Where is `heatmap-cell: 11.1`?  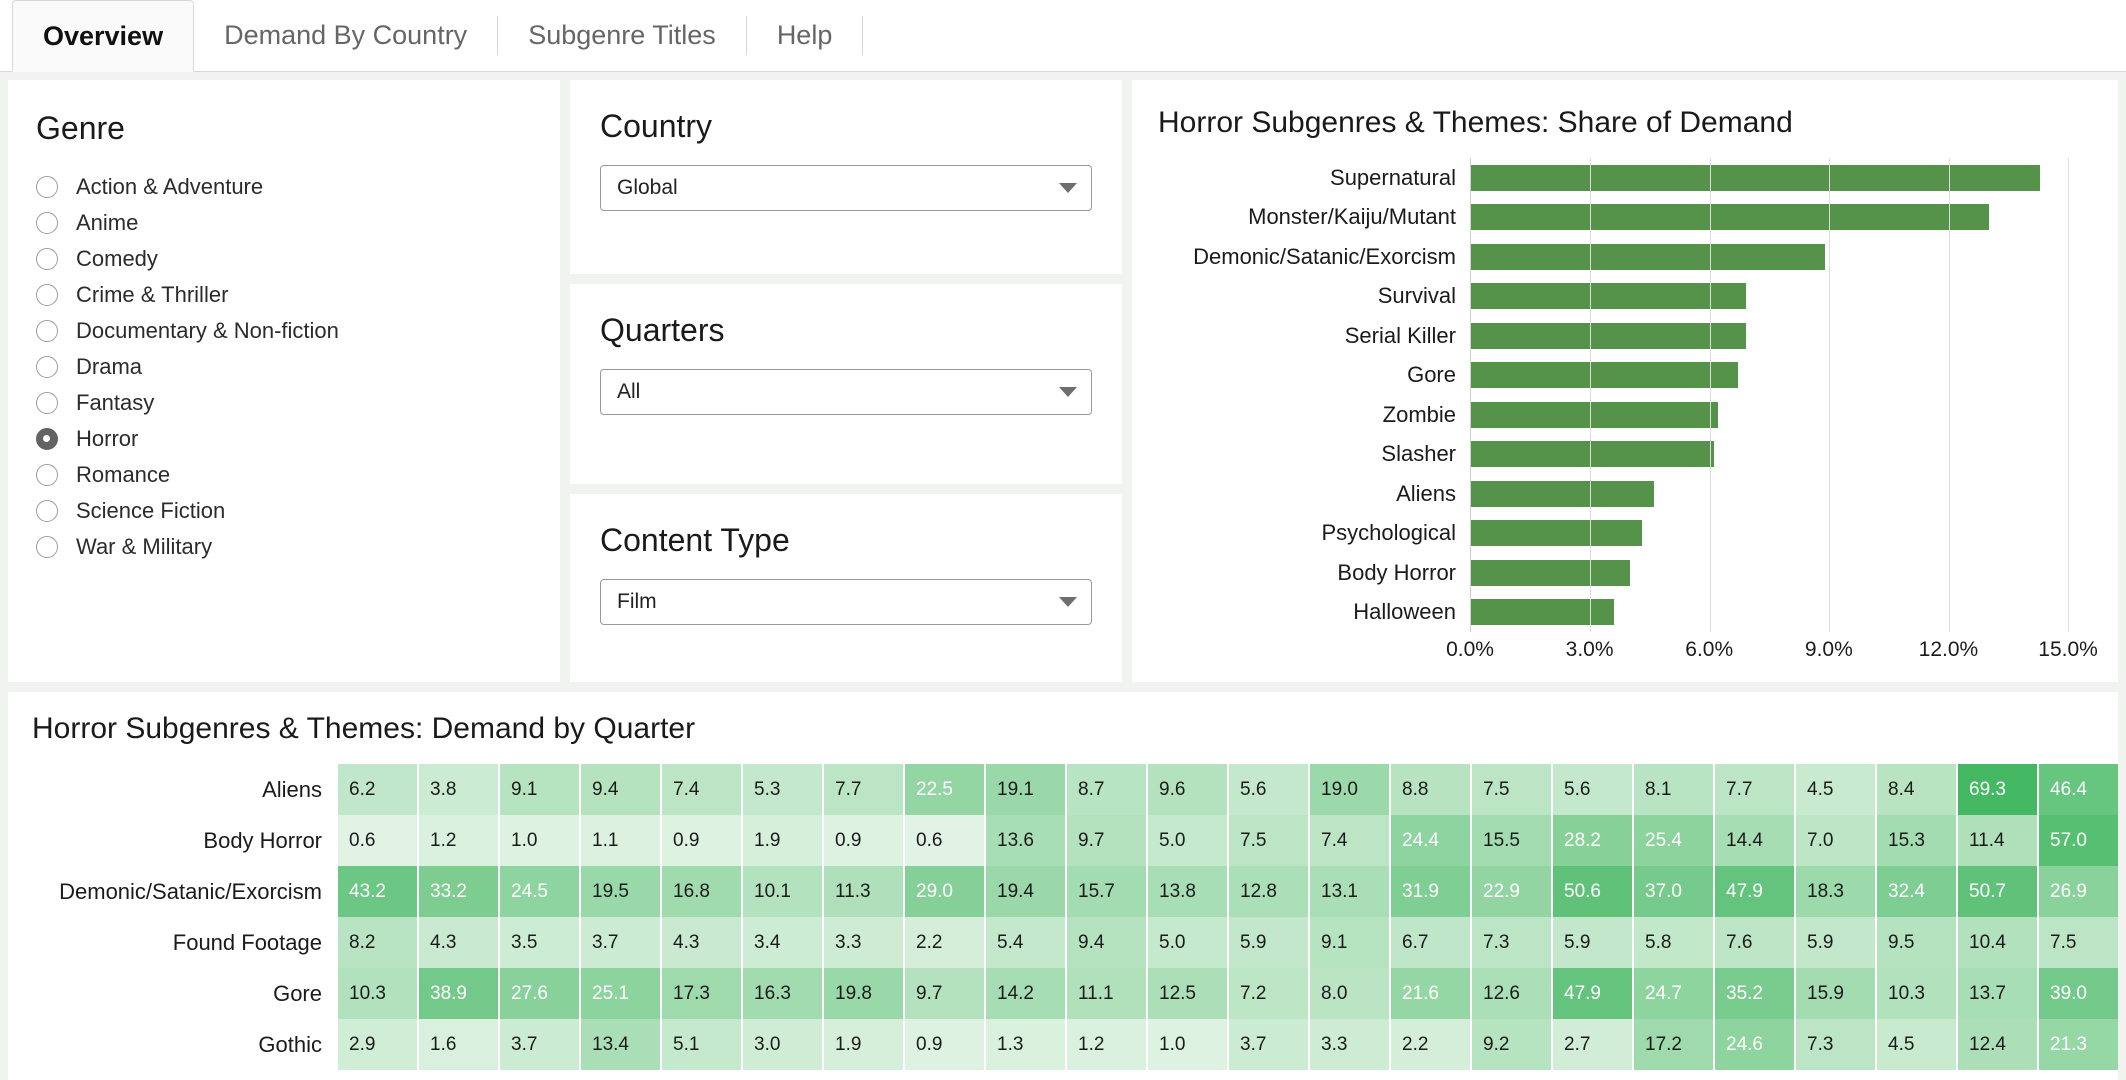
heatmap-cell: 11.1 is located at coordinates (1106, 993).